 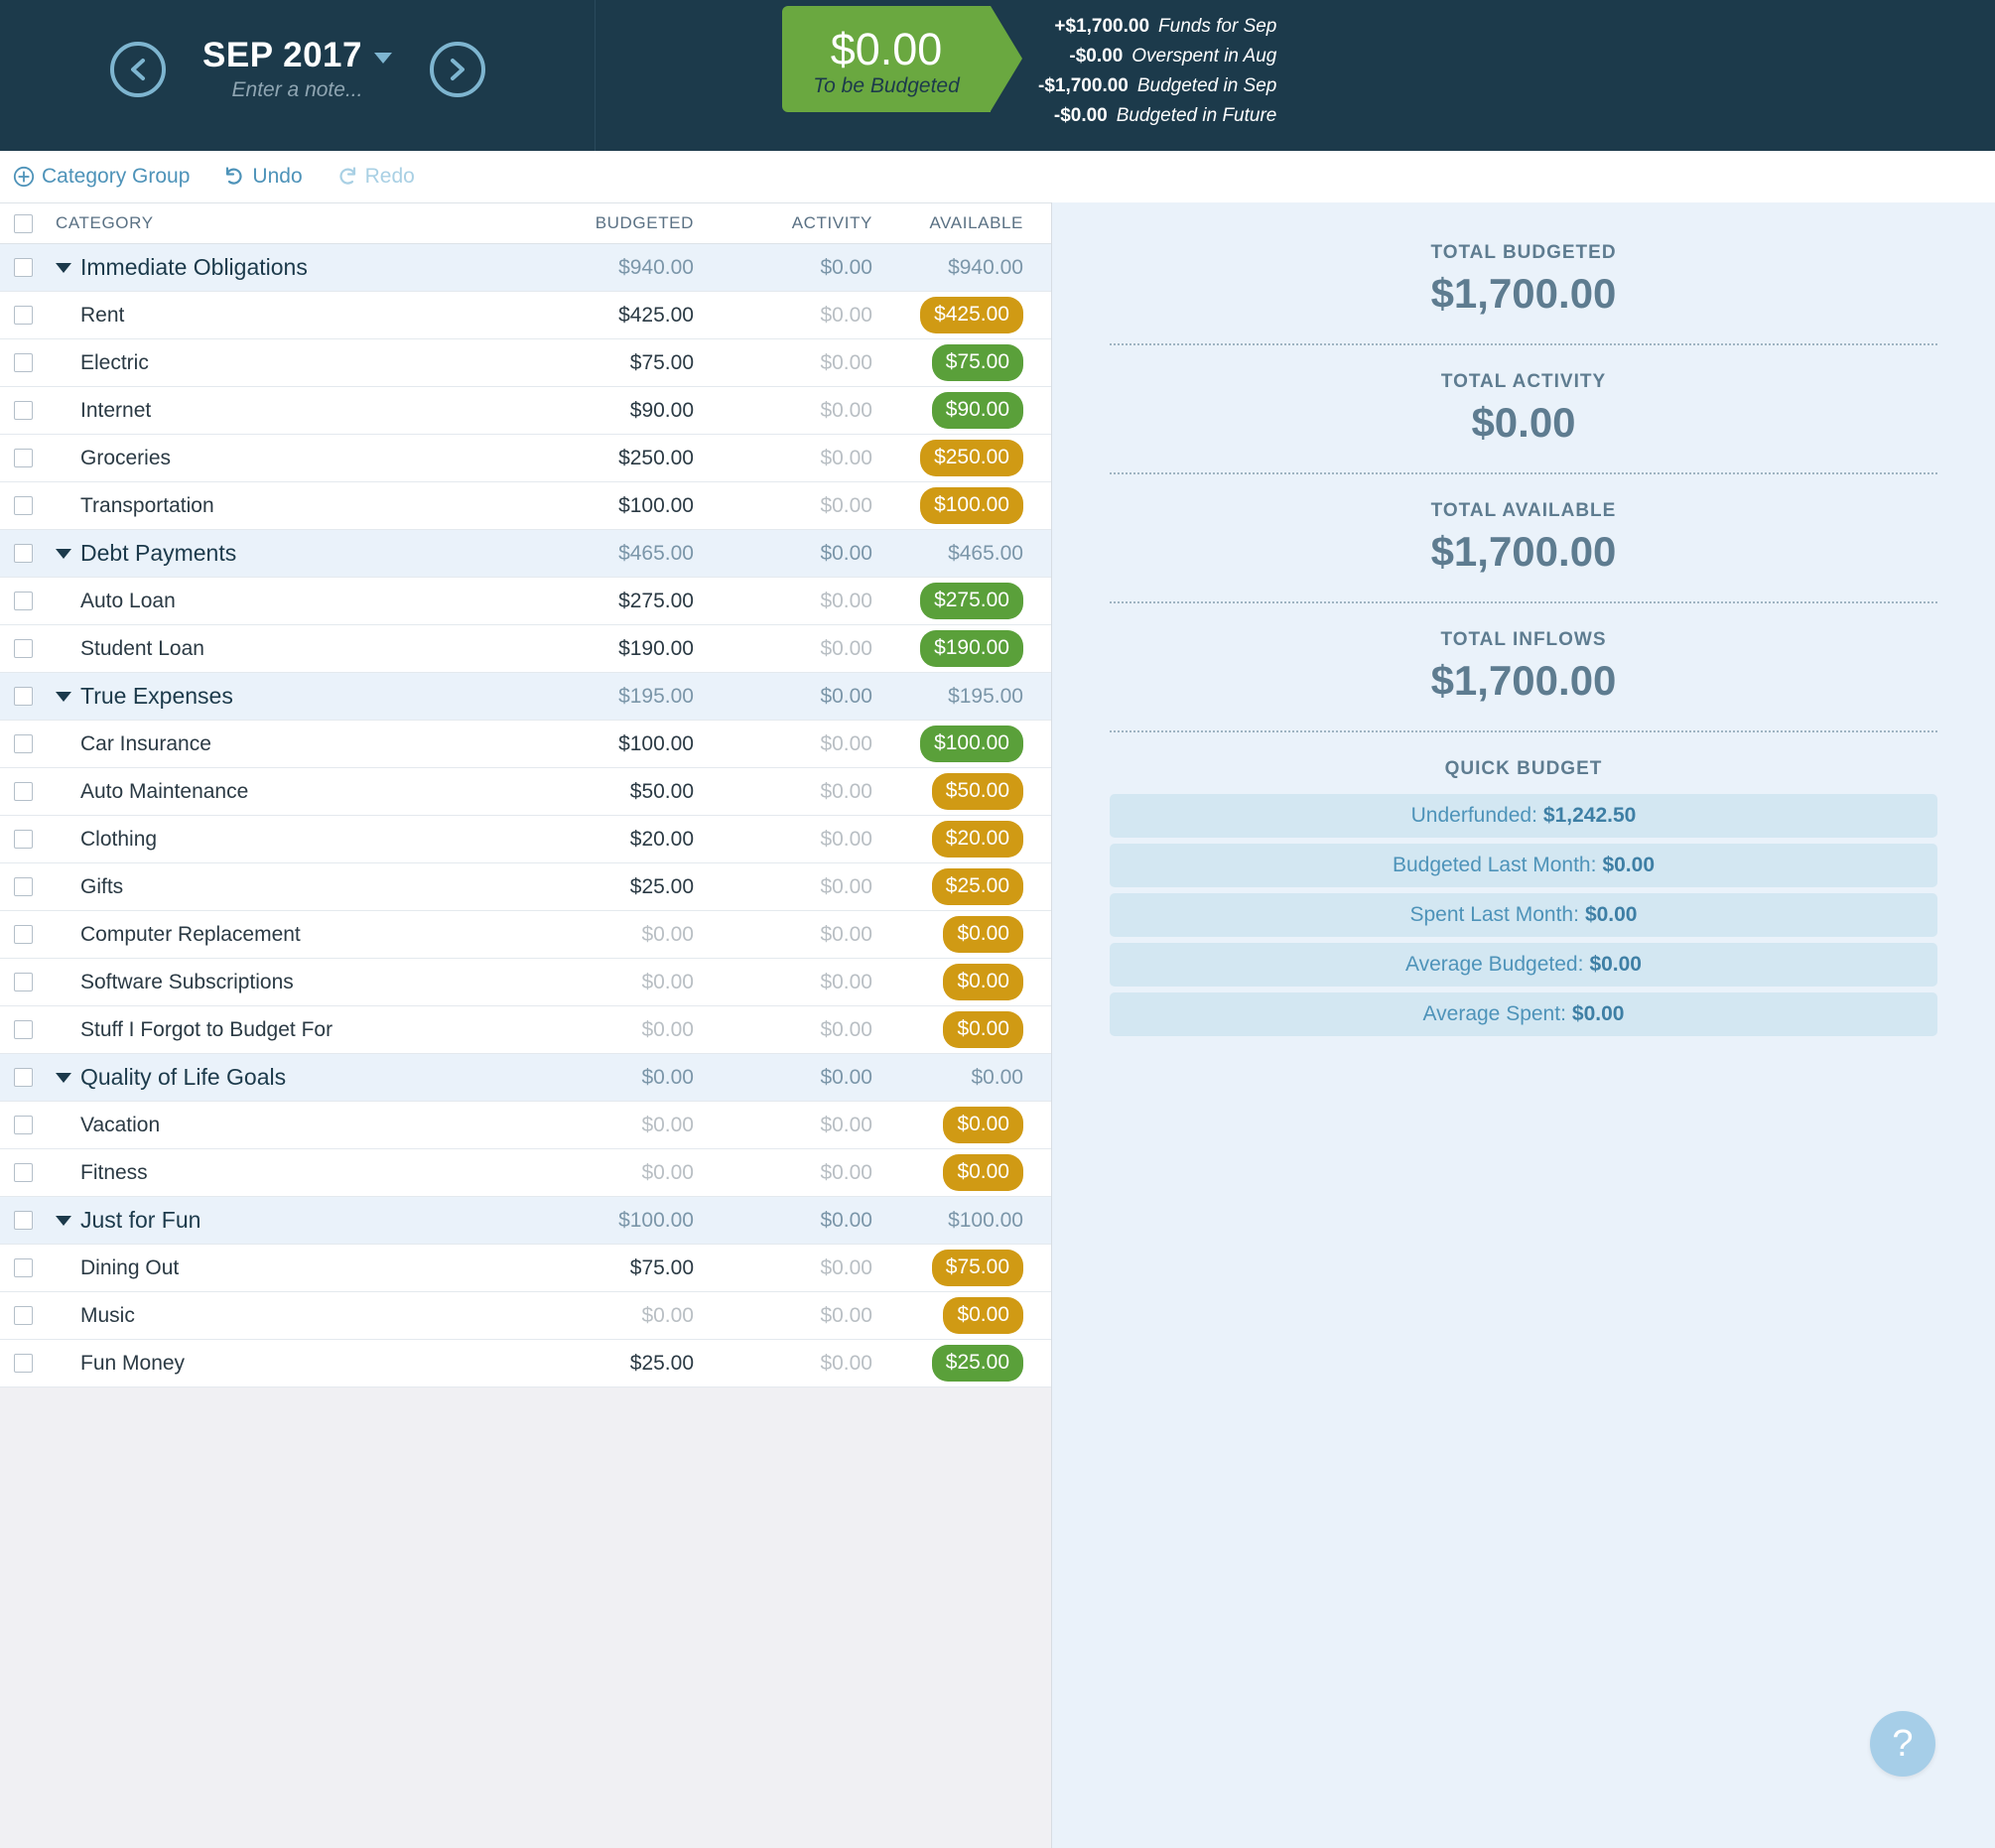 What do you see at coordinates (525, 792) in the screenshot?
I see `table-row: Auto Maintenance $50.00 $0.00 $50.00` at bounding box center [525, 792].